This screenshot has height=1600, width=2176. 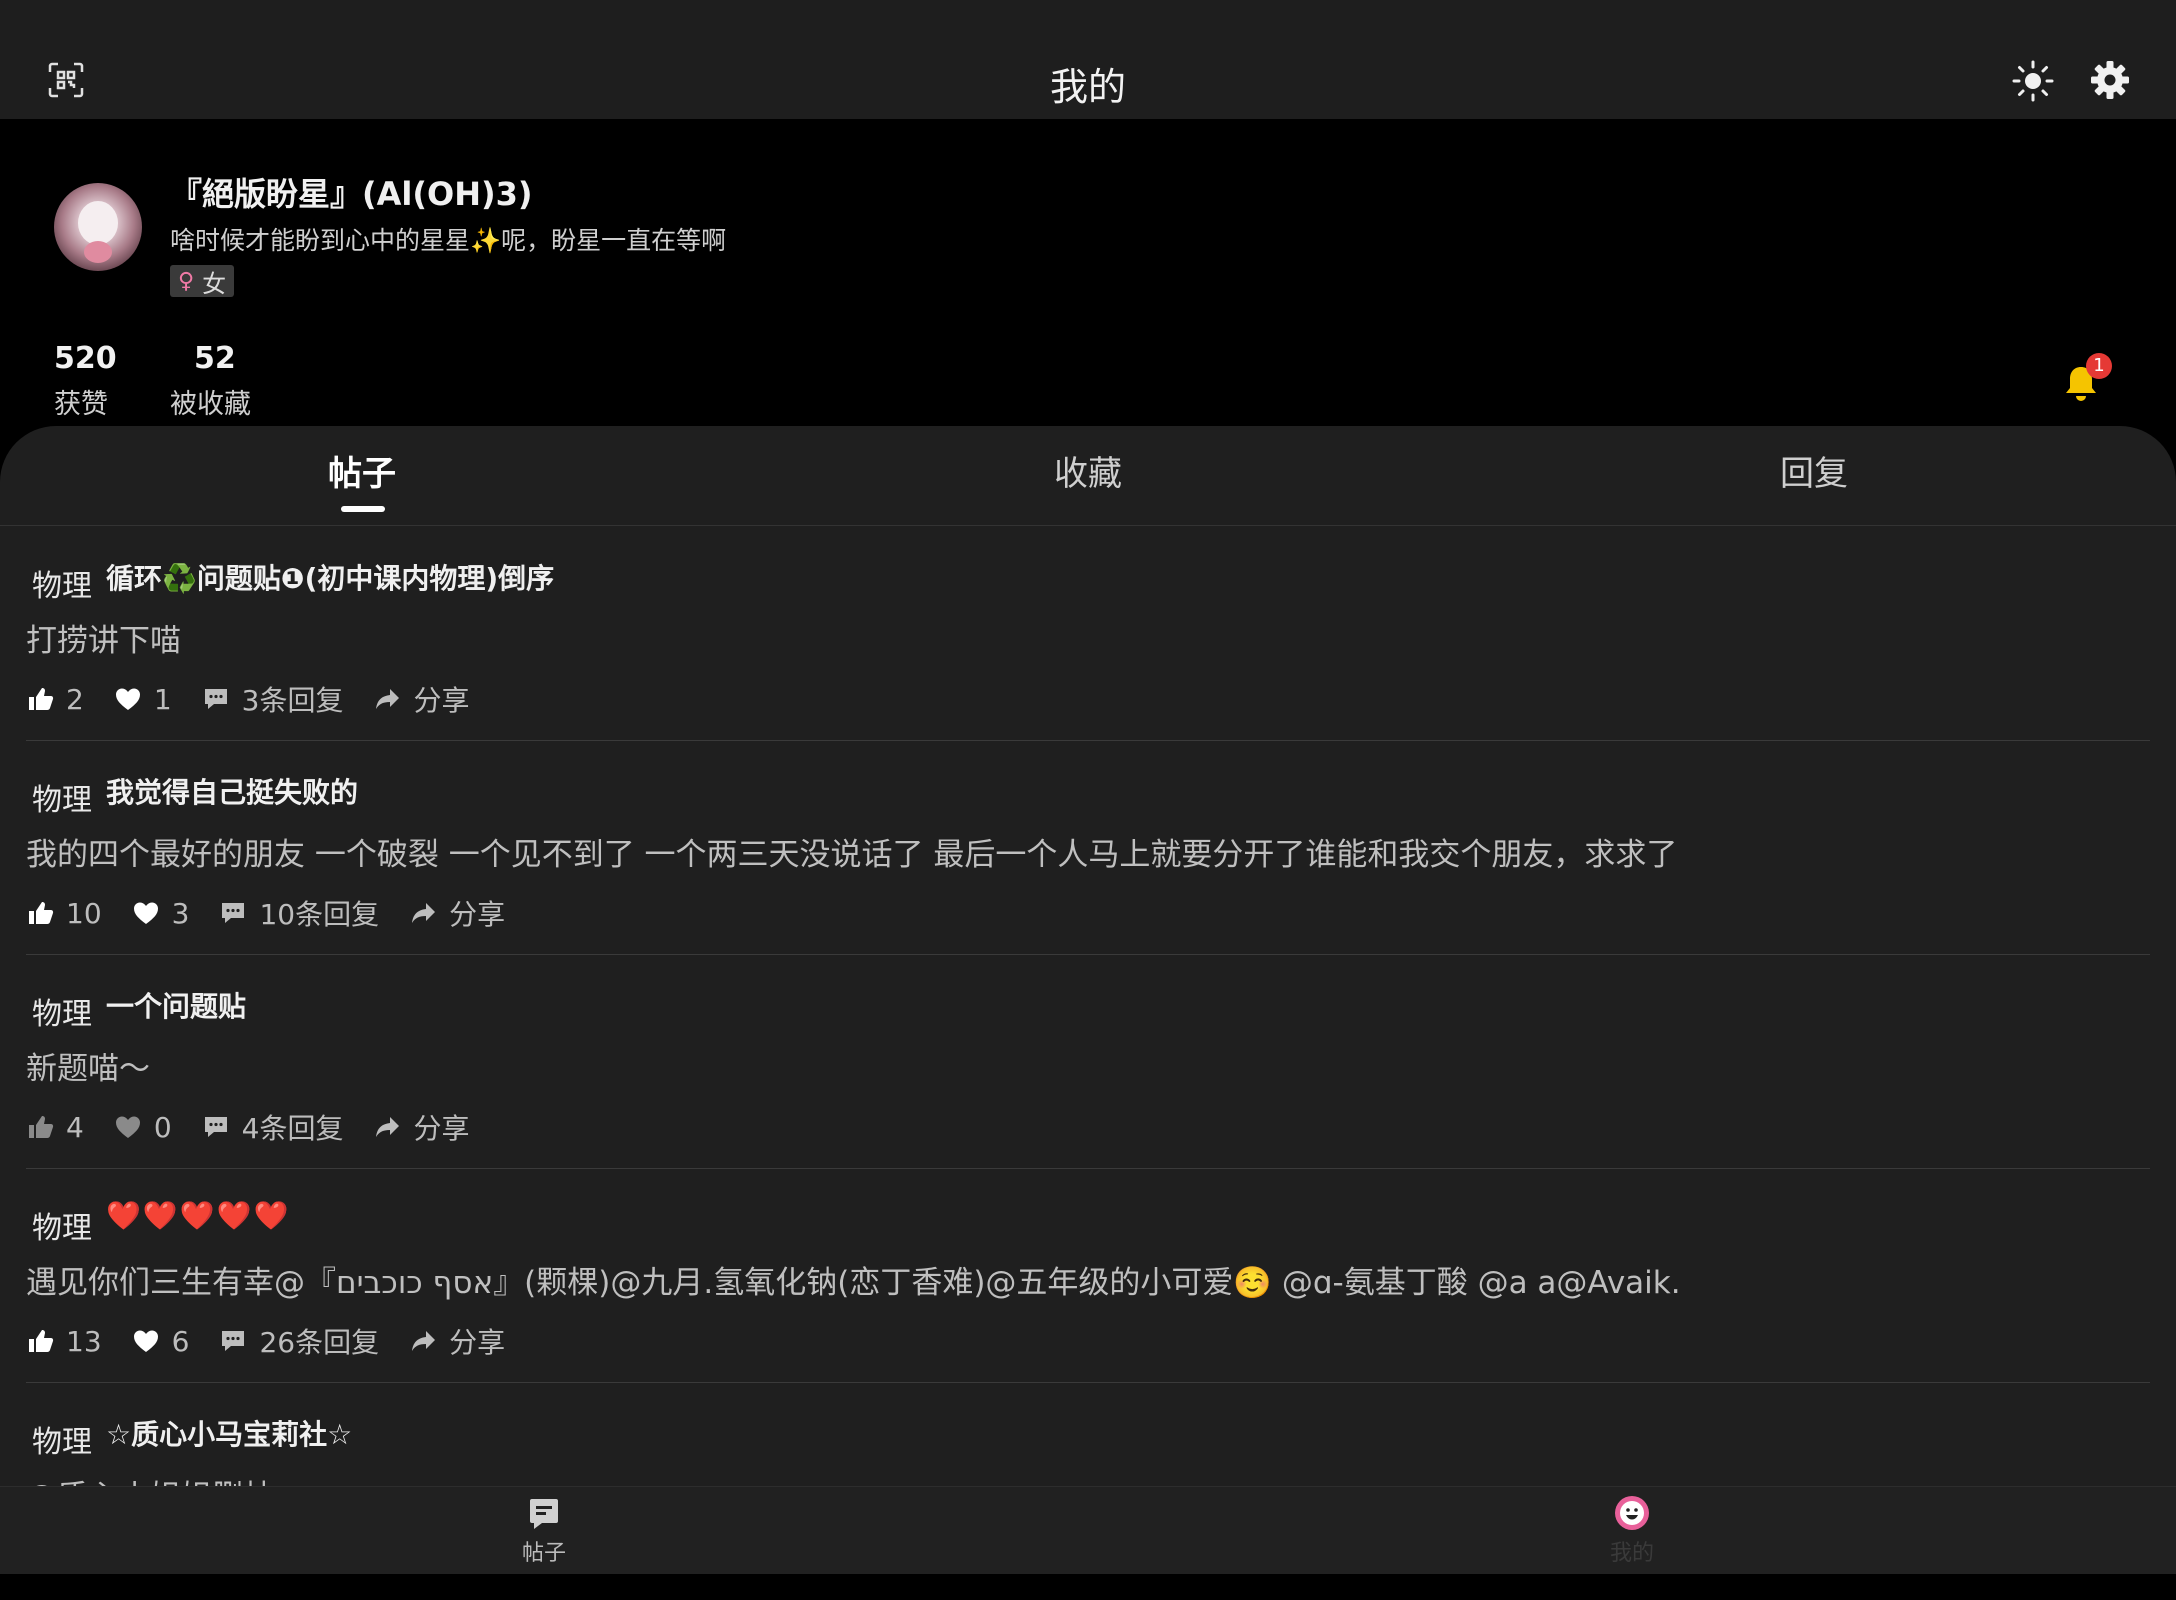 What do you see at coordinates (161, 1341) in the screenshot?
I see `heart-button: 6` at bounding box center [161, 1341].